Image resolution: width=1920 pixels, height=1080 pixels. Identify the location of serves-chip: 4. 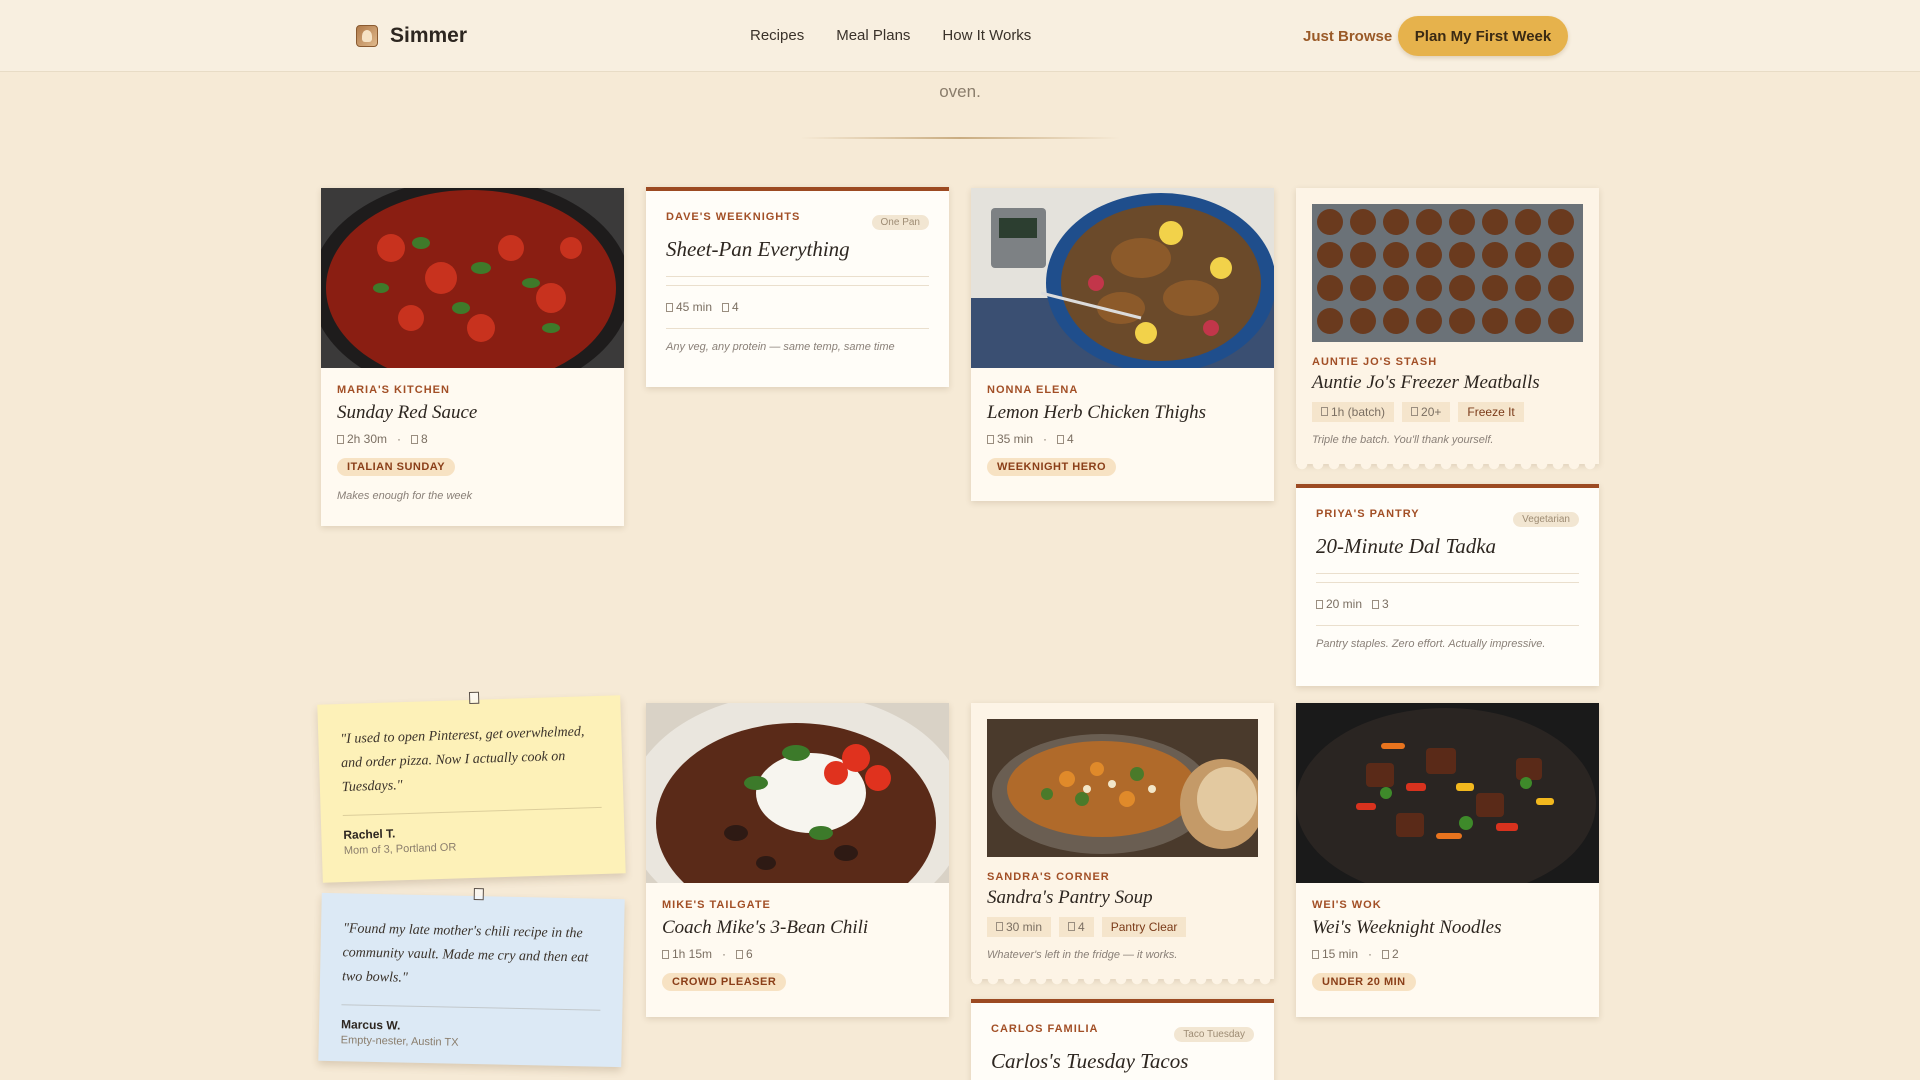
(1076, 927).